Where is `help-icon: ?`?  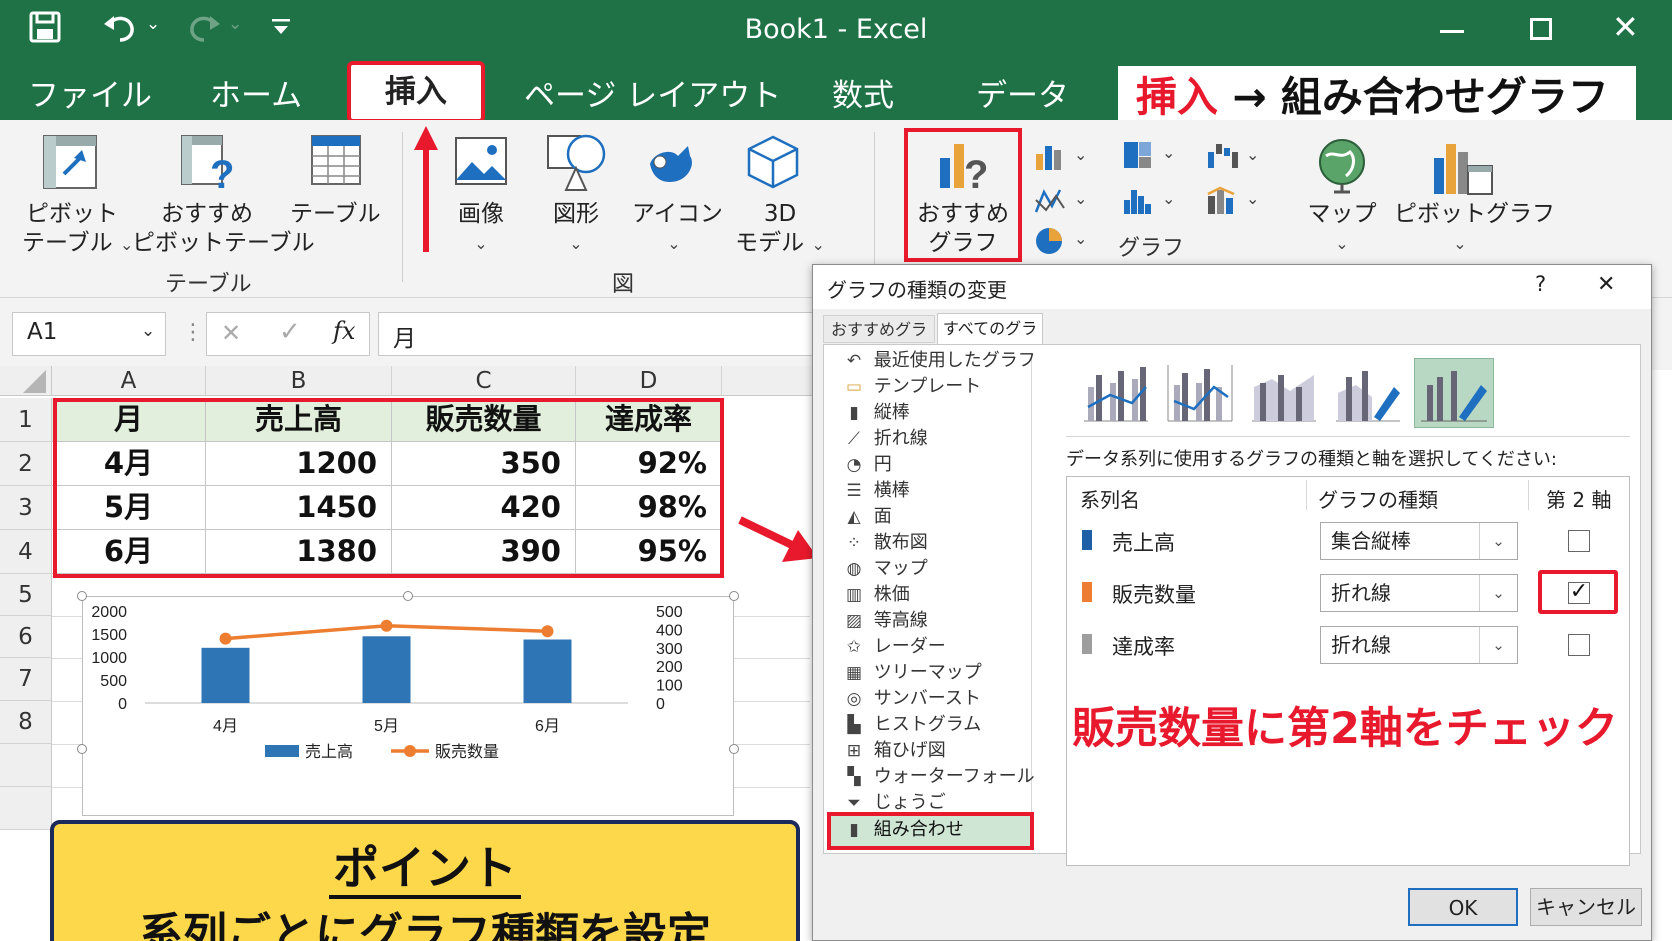 help-icon: ? is located at coordinates (1540, 284).